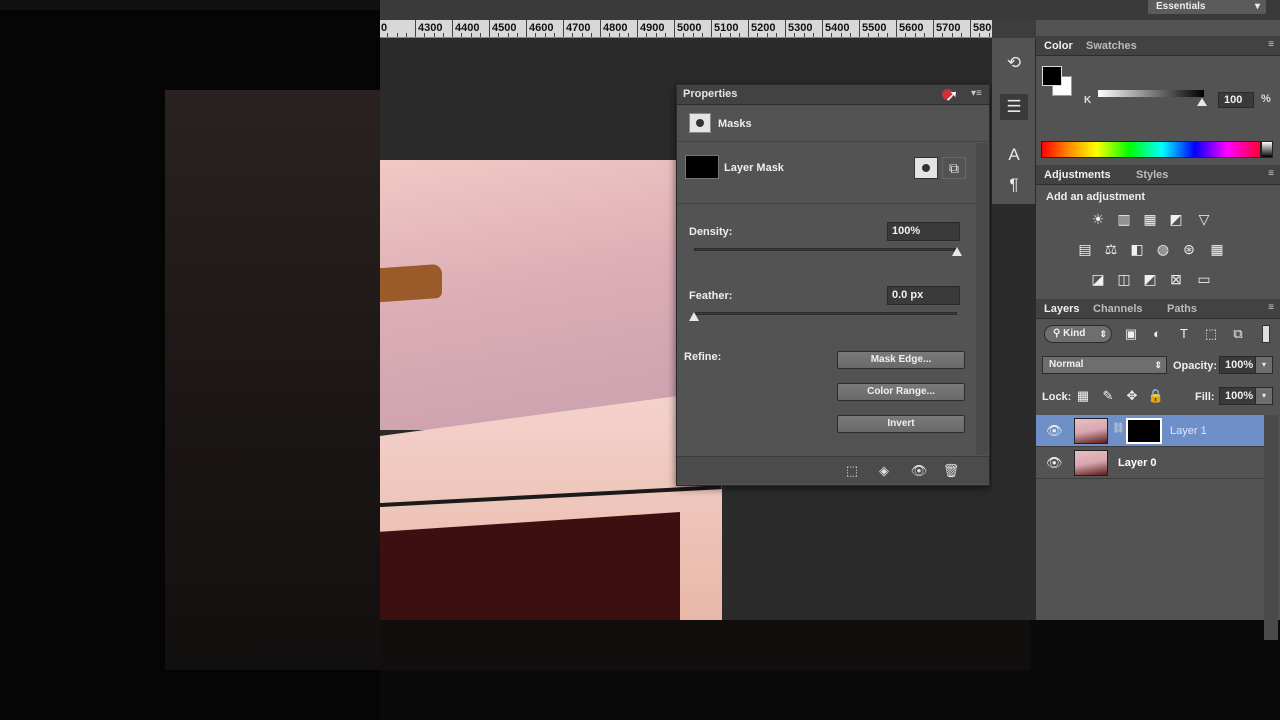 This screenshot has width=1280, height=720. Describe the element at coordinates (1077, 175) in the screenshot. I see `tab-adjustments: Adjustments` at that location.